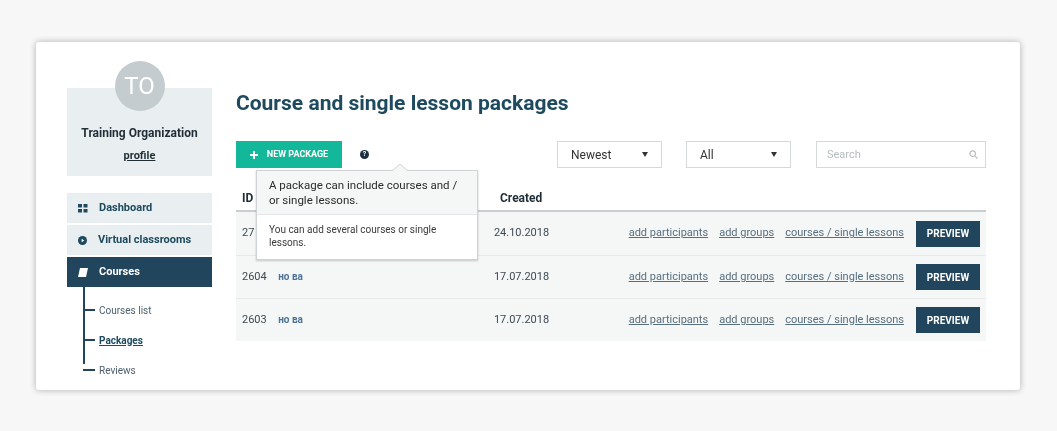  What do you see at coordinates (248, 233) in the screenshot?
I see `id-cell: 27` at bounding box center [248, 233].